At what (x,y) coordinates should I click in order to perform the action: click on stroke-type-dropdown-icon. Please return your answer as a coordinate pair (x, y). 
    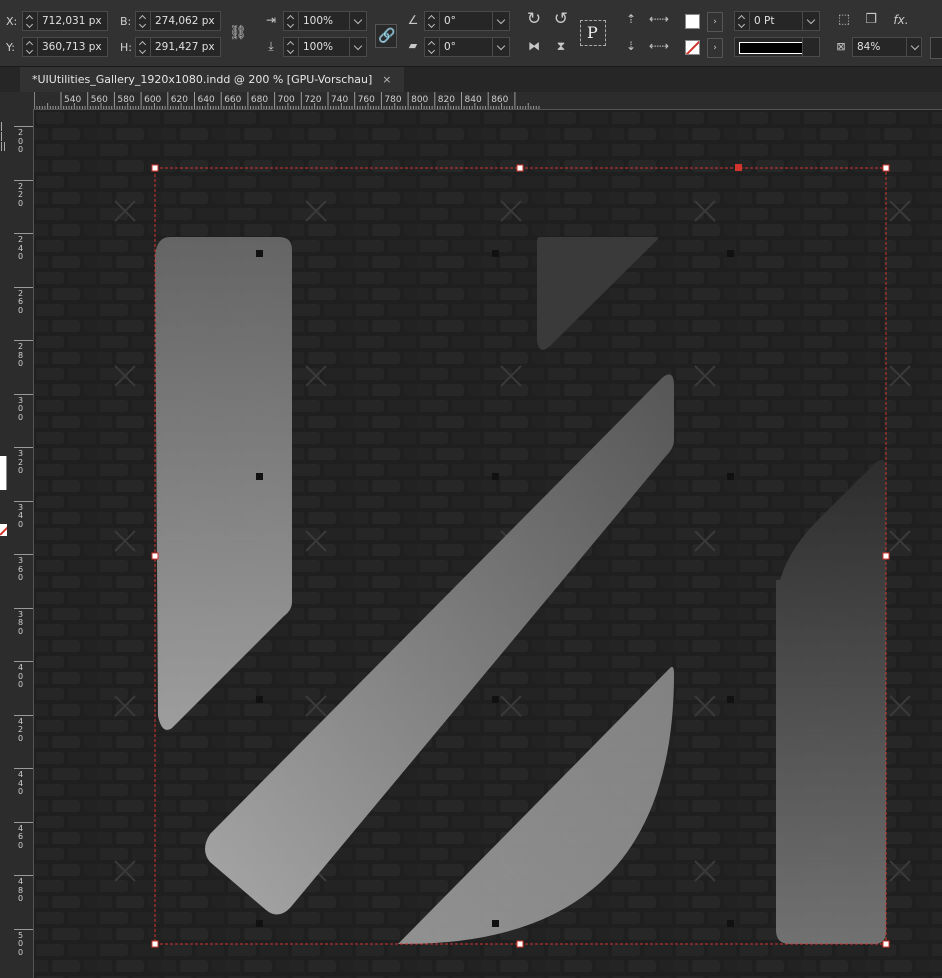
    Looking at the image, I should click on (810, 47).